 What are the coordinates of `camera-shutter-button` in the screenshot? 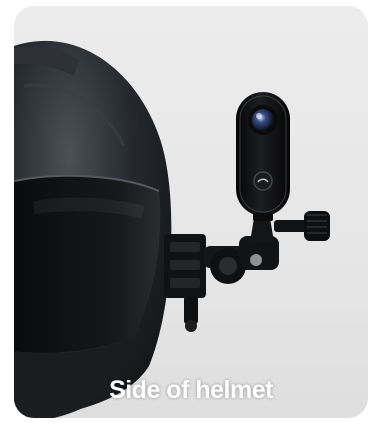 It's located at (263, 181).